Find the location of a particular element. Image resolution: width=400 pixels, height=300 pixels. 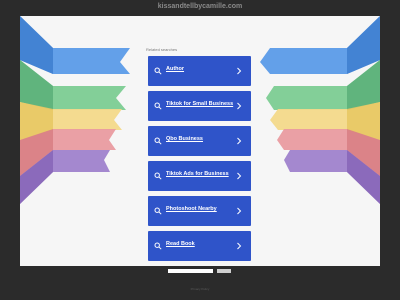

related-link-label: Author is located at coordinates (175, 69).